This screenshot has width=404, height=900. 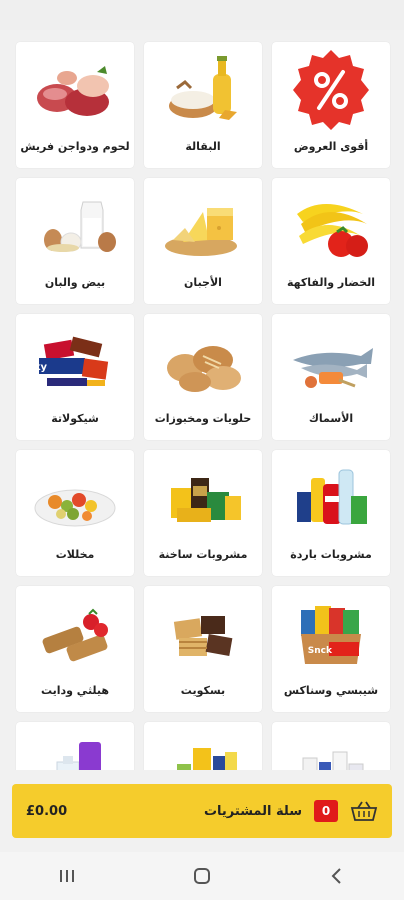 I want to click on home-button, so click(x=202, y=876).